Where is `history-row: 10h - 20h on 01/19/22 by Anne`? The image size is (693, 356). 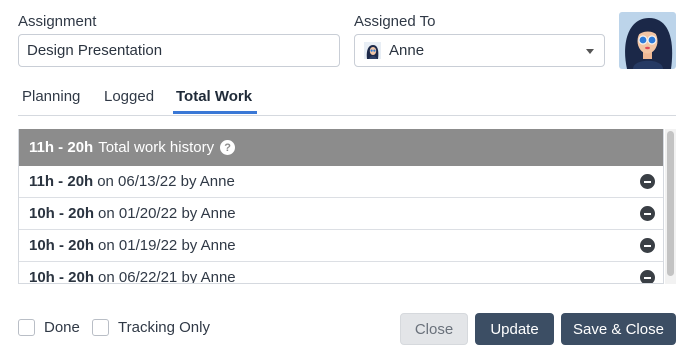
history-row: 10h - 20h on 01/19/22 by Anne is located at coordinates (341, 246).